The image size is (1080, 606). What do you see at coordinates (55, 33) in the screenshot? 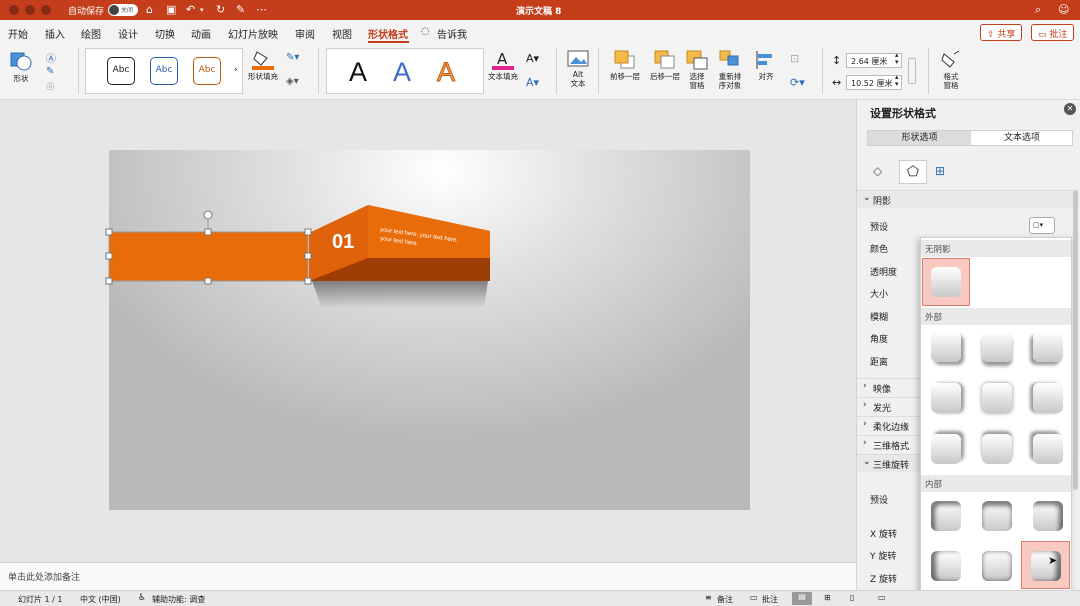
I see `tab-insert: 插入` at bounding box center [55, 33].